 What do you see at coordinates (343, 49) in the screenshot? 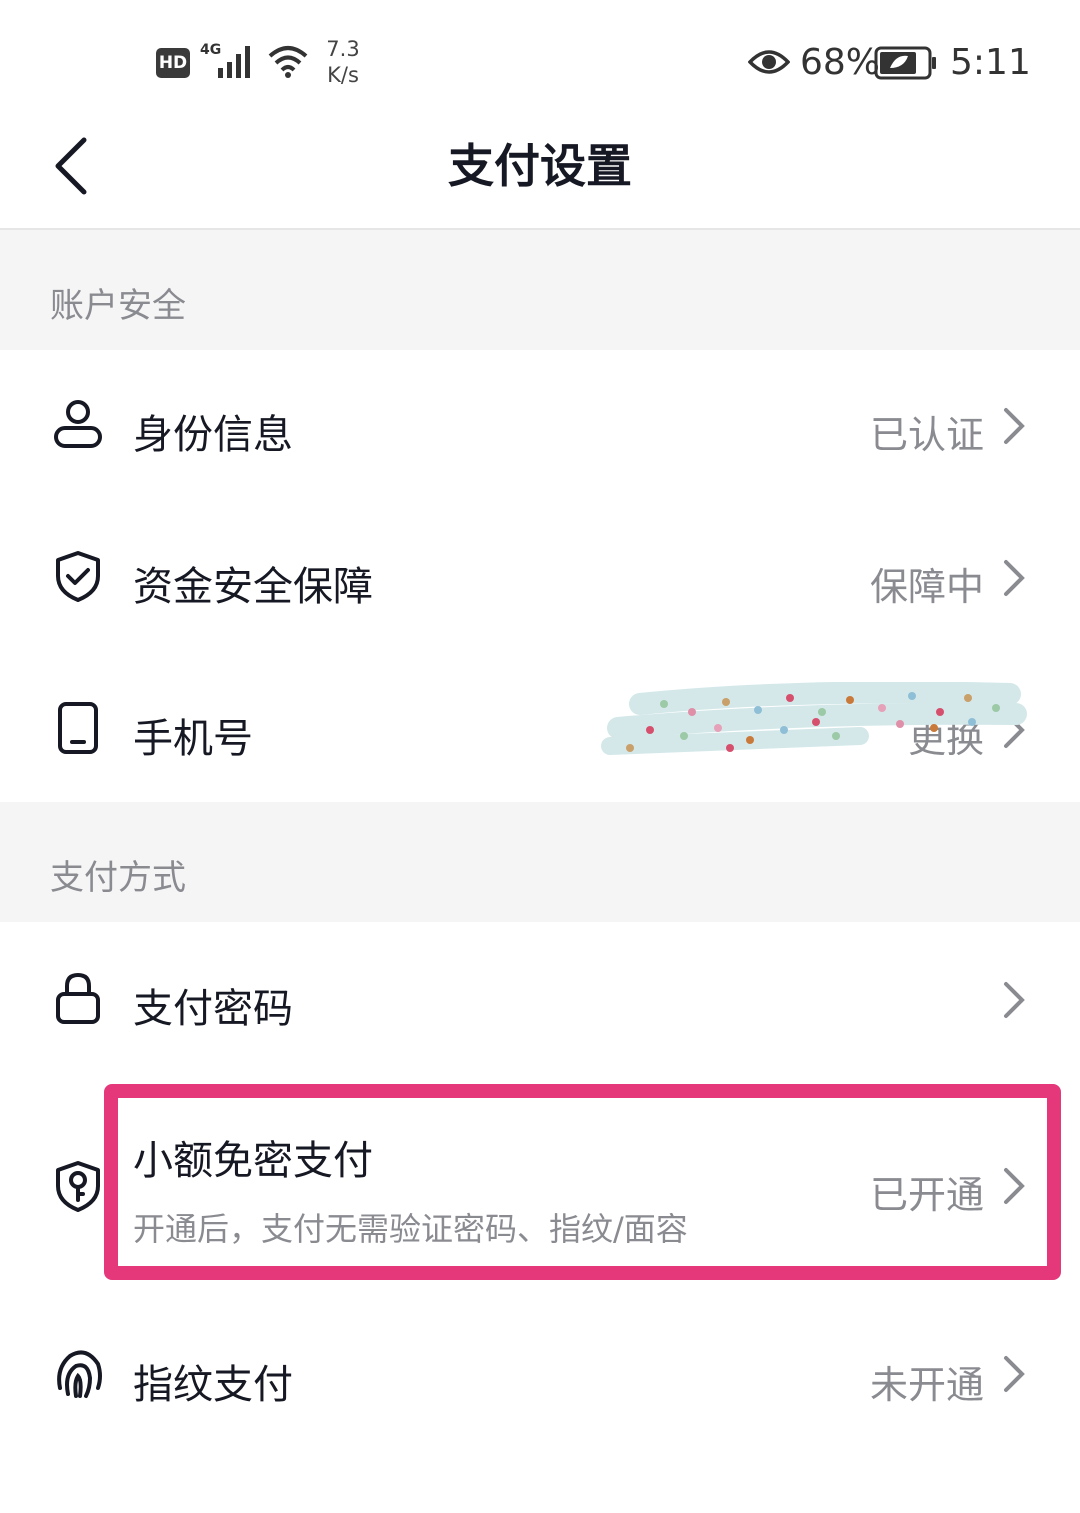
I see `speed-value: 7.3` at bounding box center [343, 49].